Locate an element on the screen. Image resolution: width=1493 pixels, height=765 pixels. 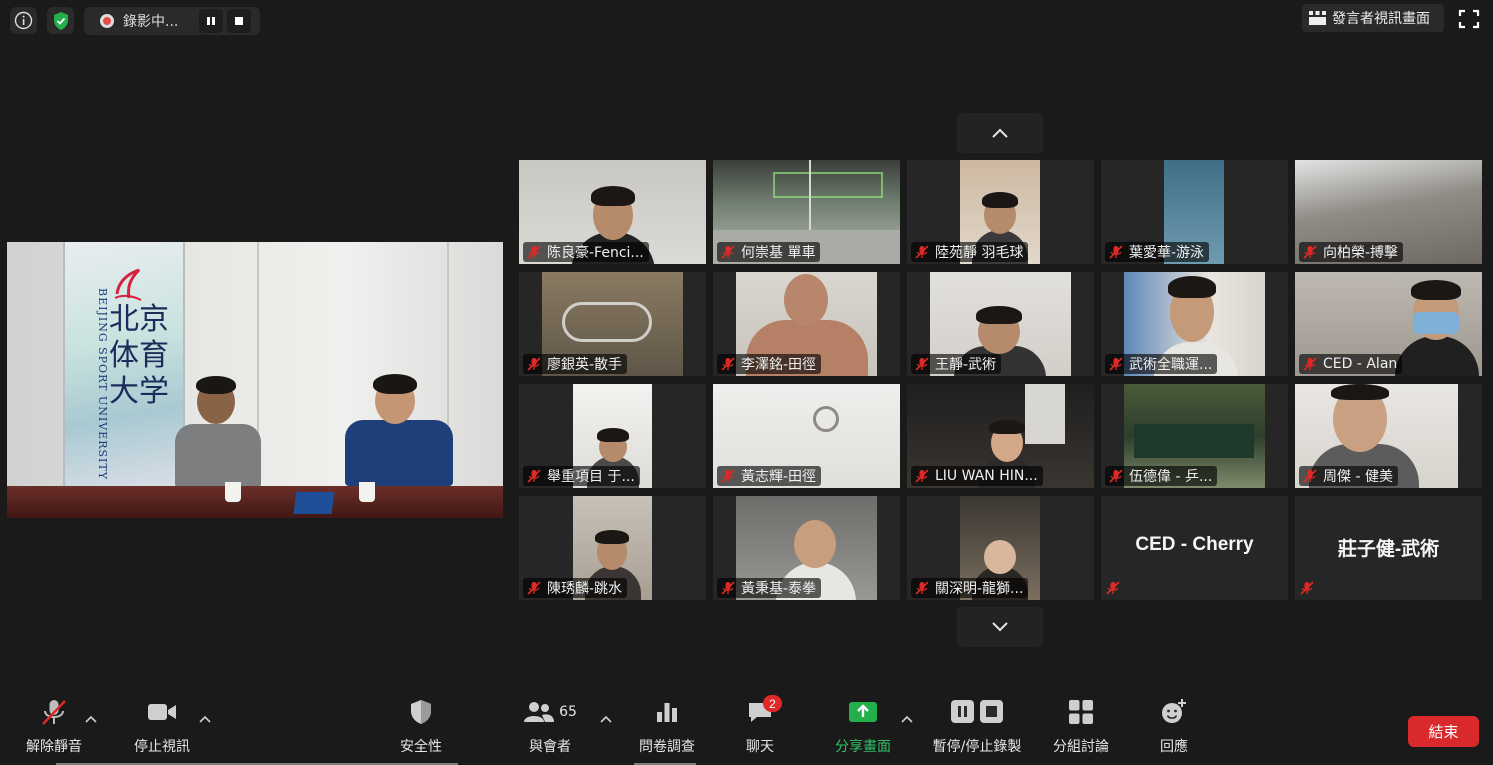
participants-count: 65 is located at coordinates (568, 712).